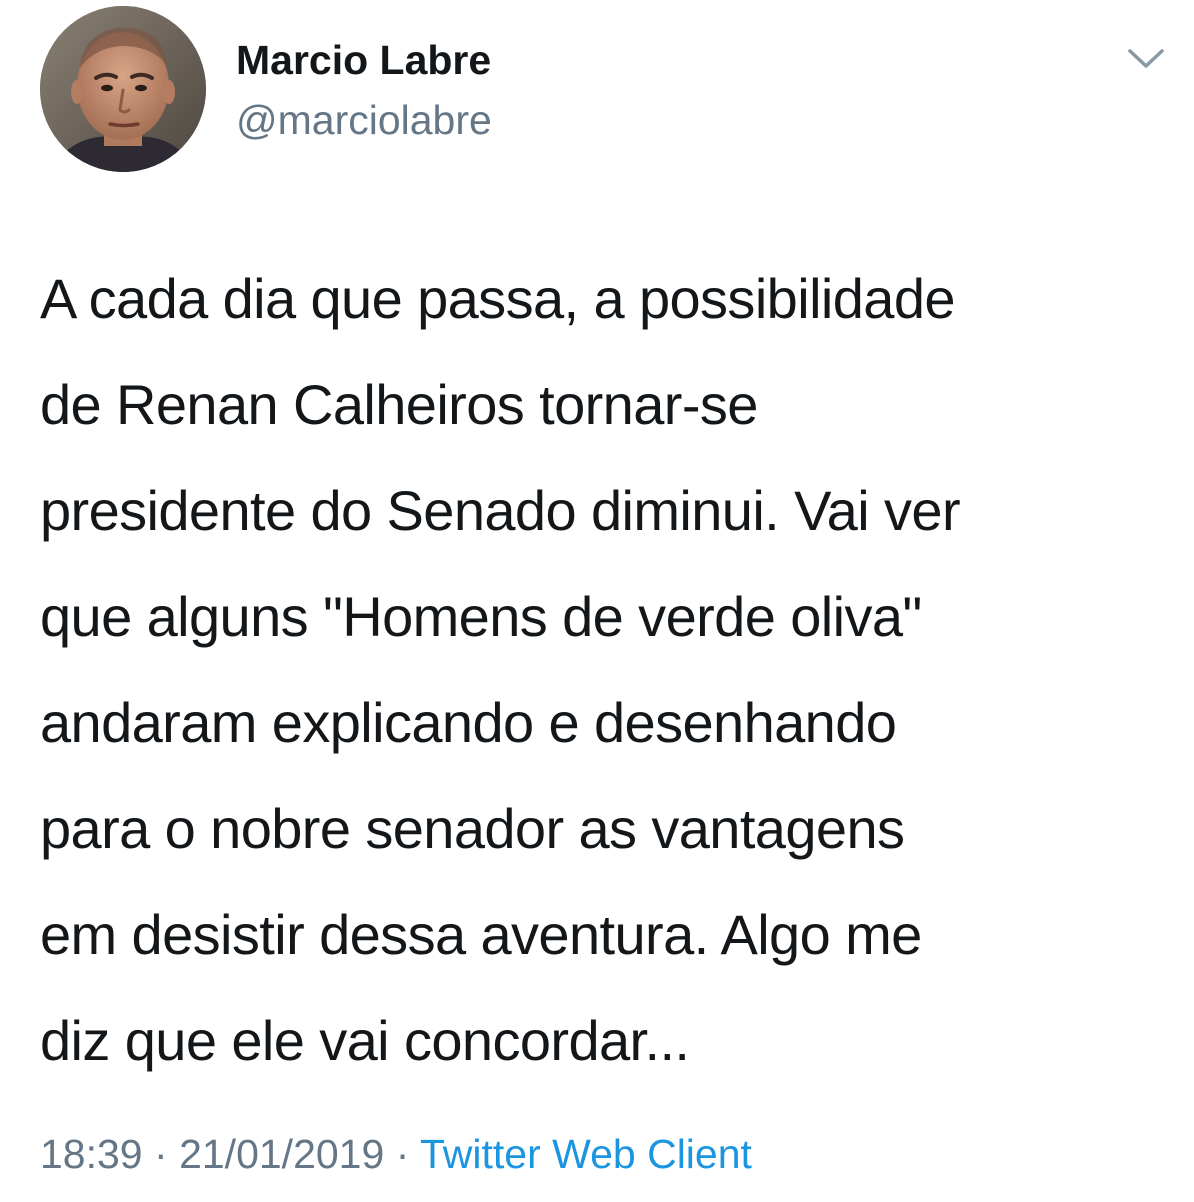 This screenshot has height=1202, width=1194. I want to click on tweet-date: 21/01/2019, so click(281, 1154).